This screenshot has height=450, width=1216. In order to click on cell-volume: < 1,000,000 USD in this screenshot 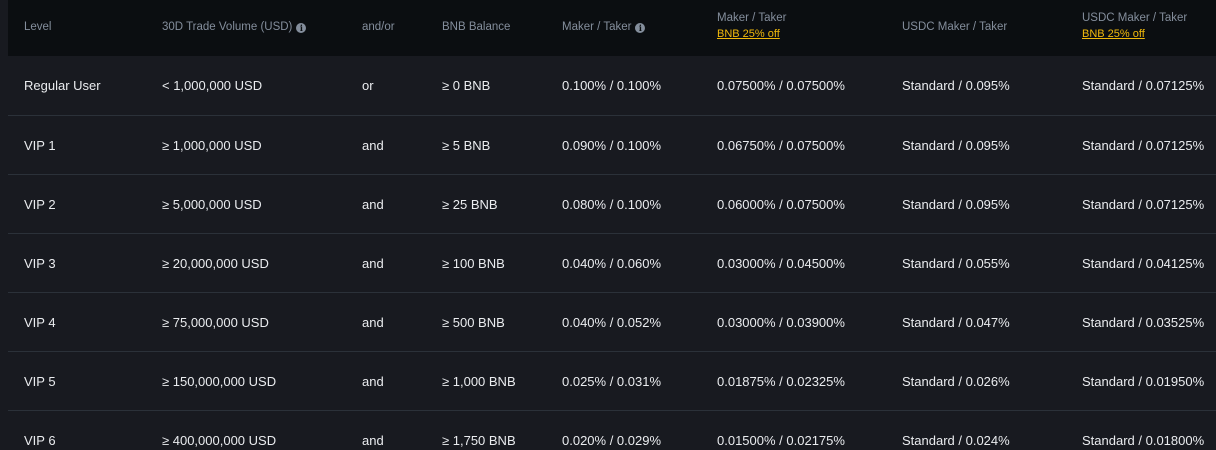, I will do `click(212, 85)`.